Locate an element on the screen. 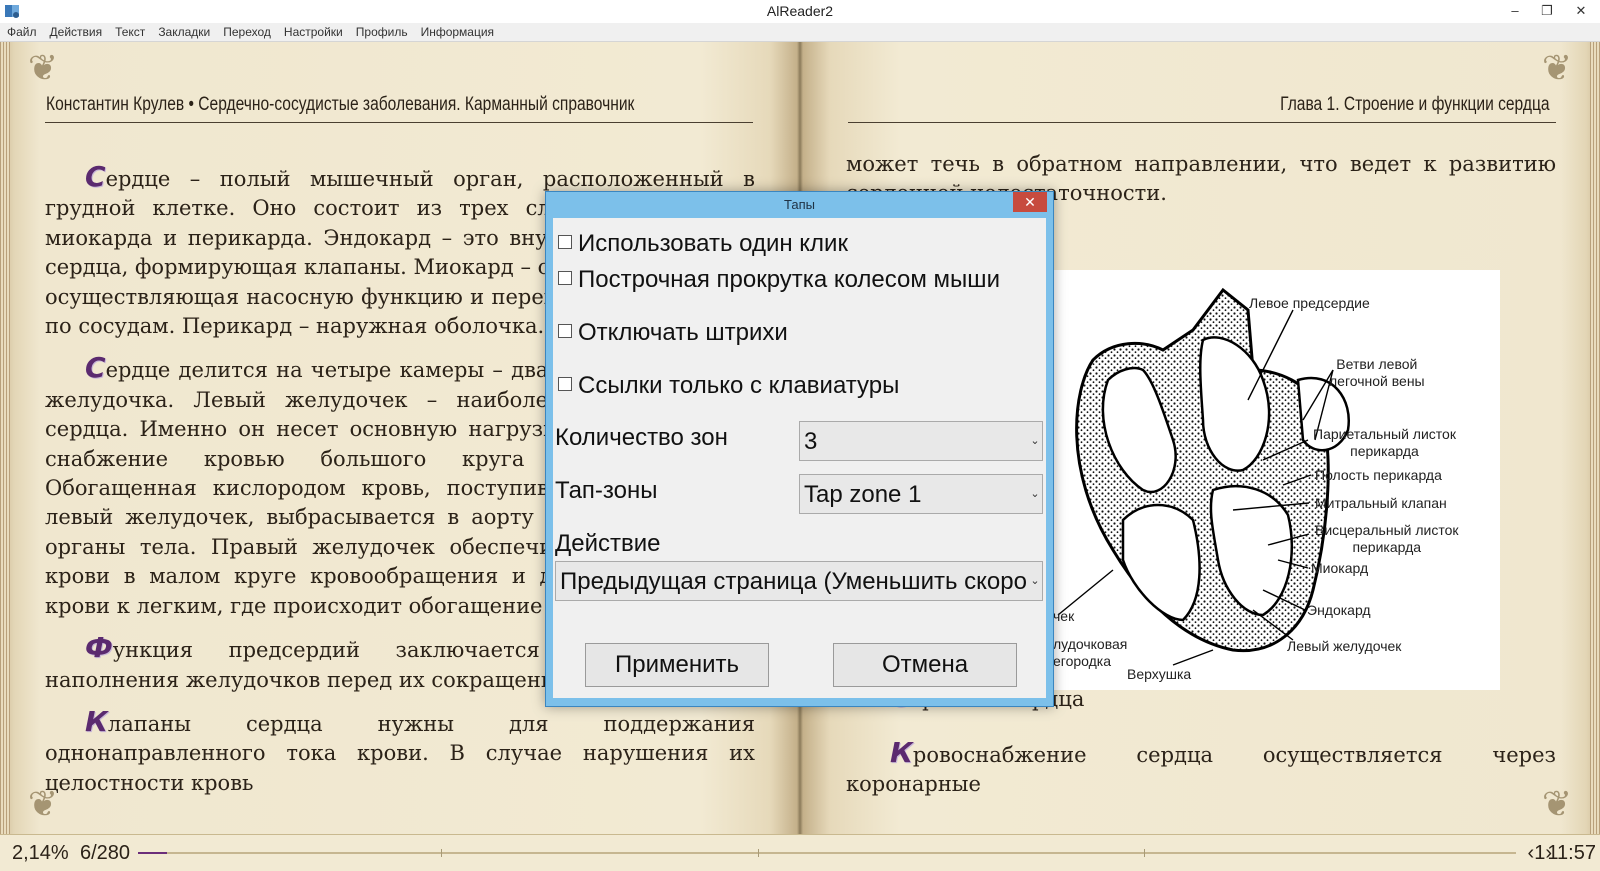 This screenshot has width=1600, height=871. menu-info: Информация is located at coordinates (457, 31).